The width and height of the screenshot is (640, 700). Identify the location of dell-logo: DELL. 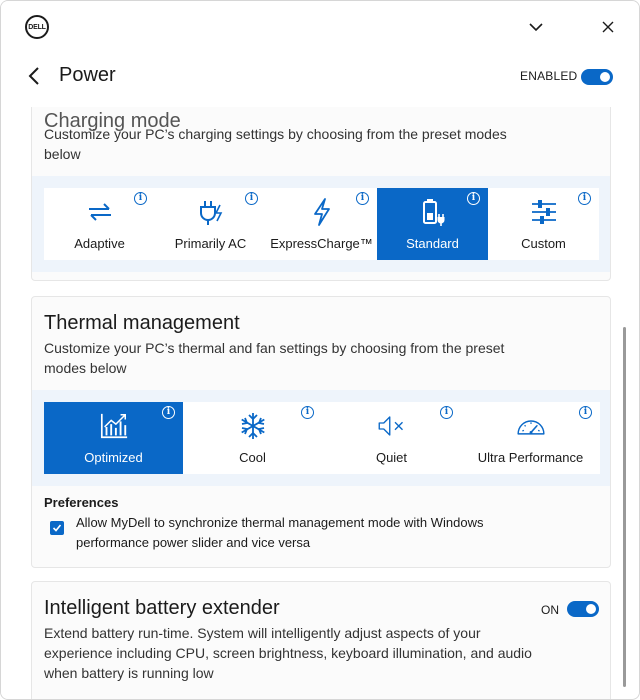
(37, 27).